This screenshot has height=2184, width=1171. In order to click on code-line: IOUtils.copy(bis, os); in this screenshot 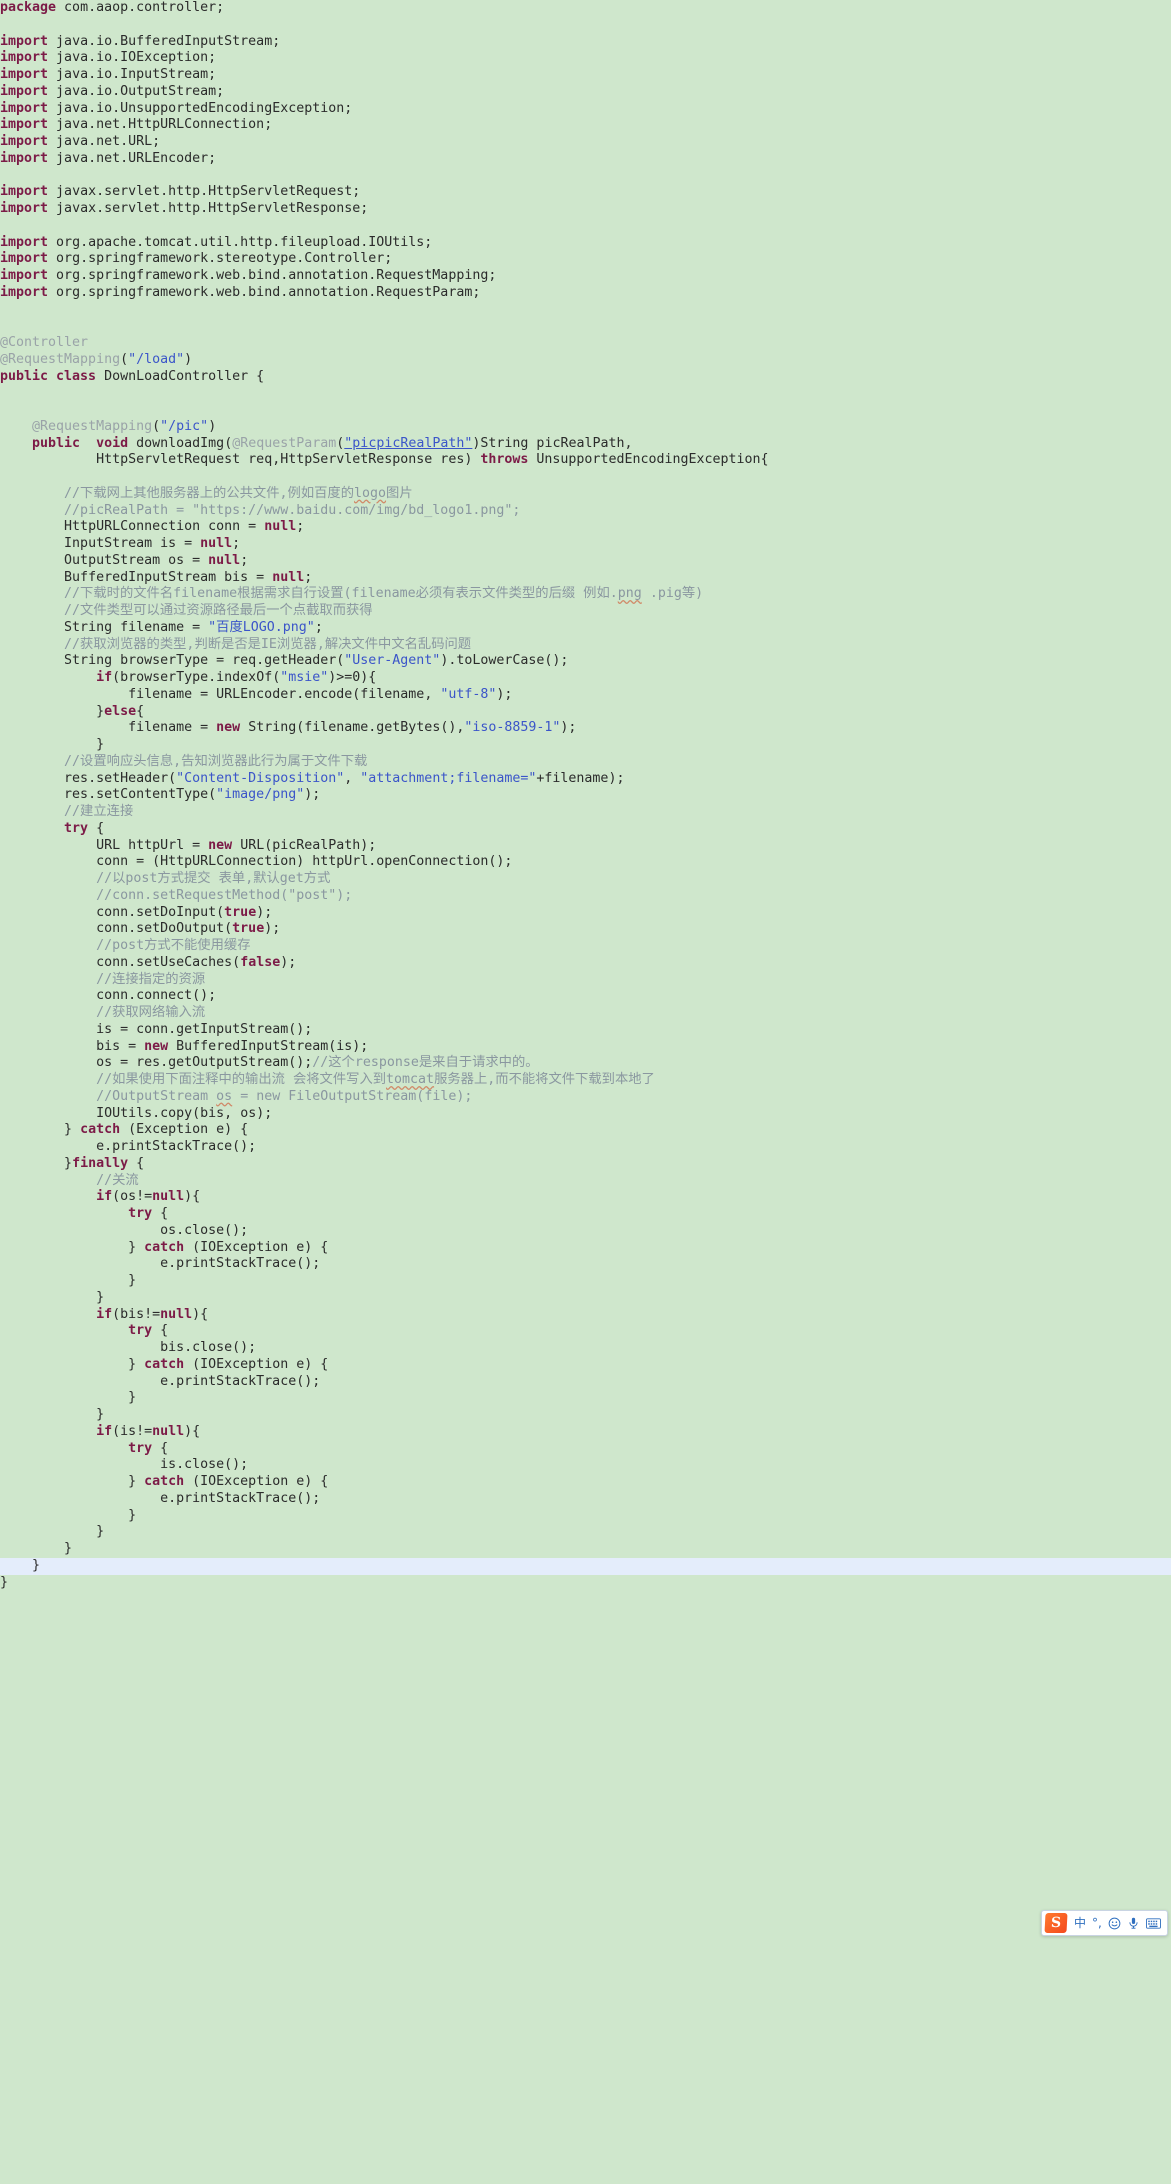, I will do `click(184, 1113)`.